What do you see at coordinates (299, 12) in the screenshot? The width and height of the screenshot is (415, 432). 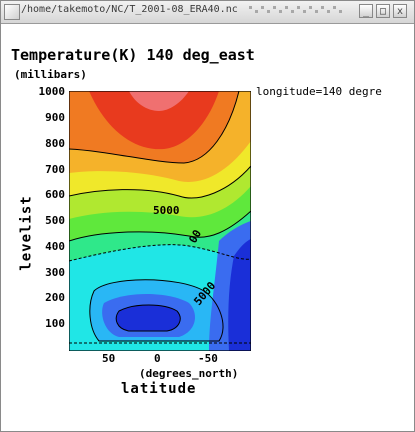 I see `drag-grip` at bounding box center [299, 12].